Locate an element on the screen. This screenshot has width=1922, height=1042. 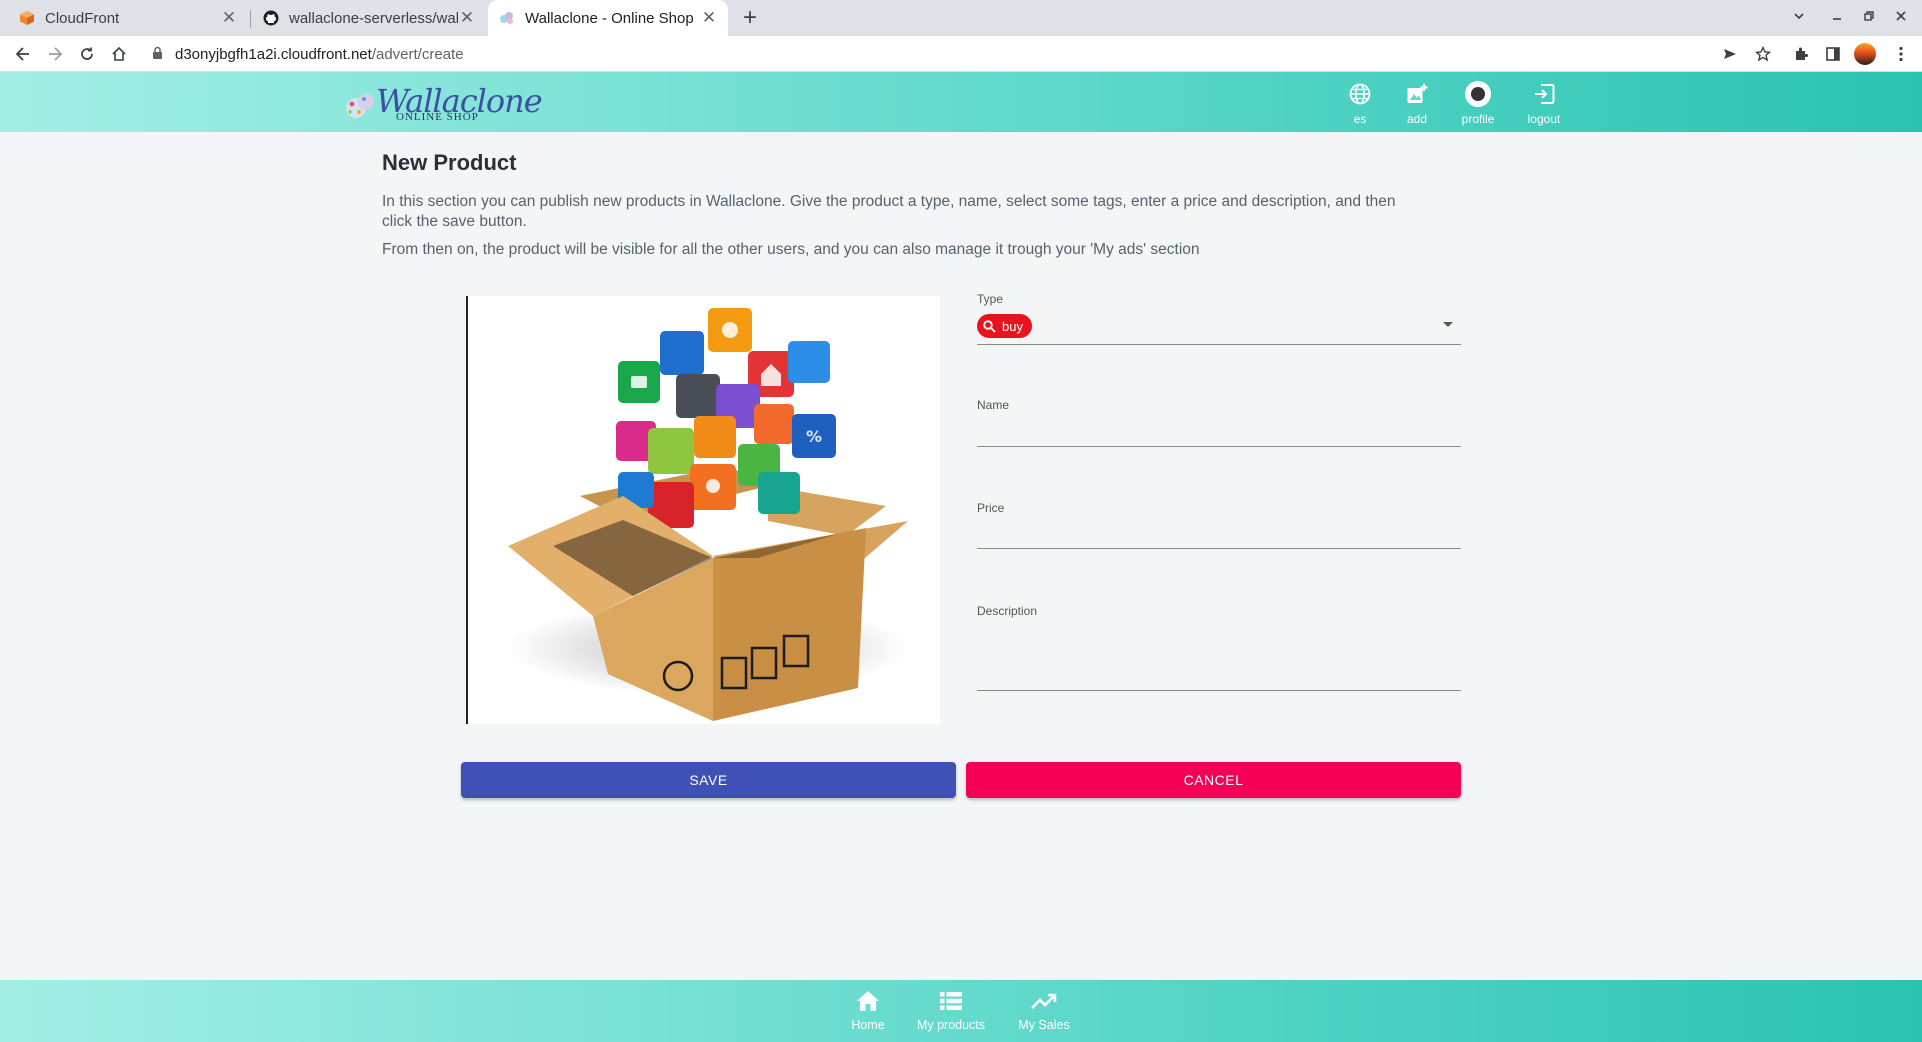
logout-icon is located at coordinates (1544, 94).